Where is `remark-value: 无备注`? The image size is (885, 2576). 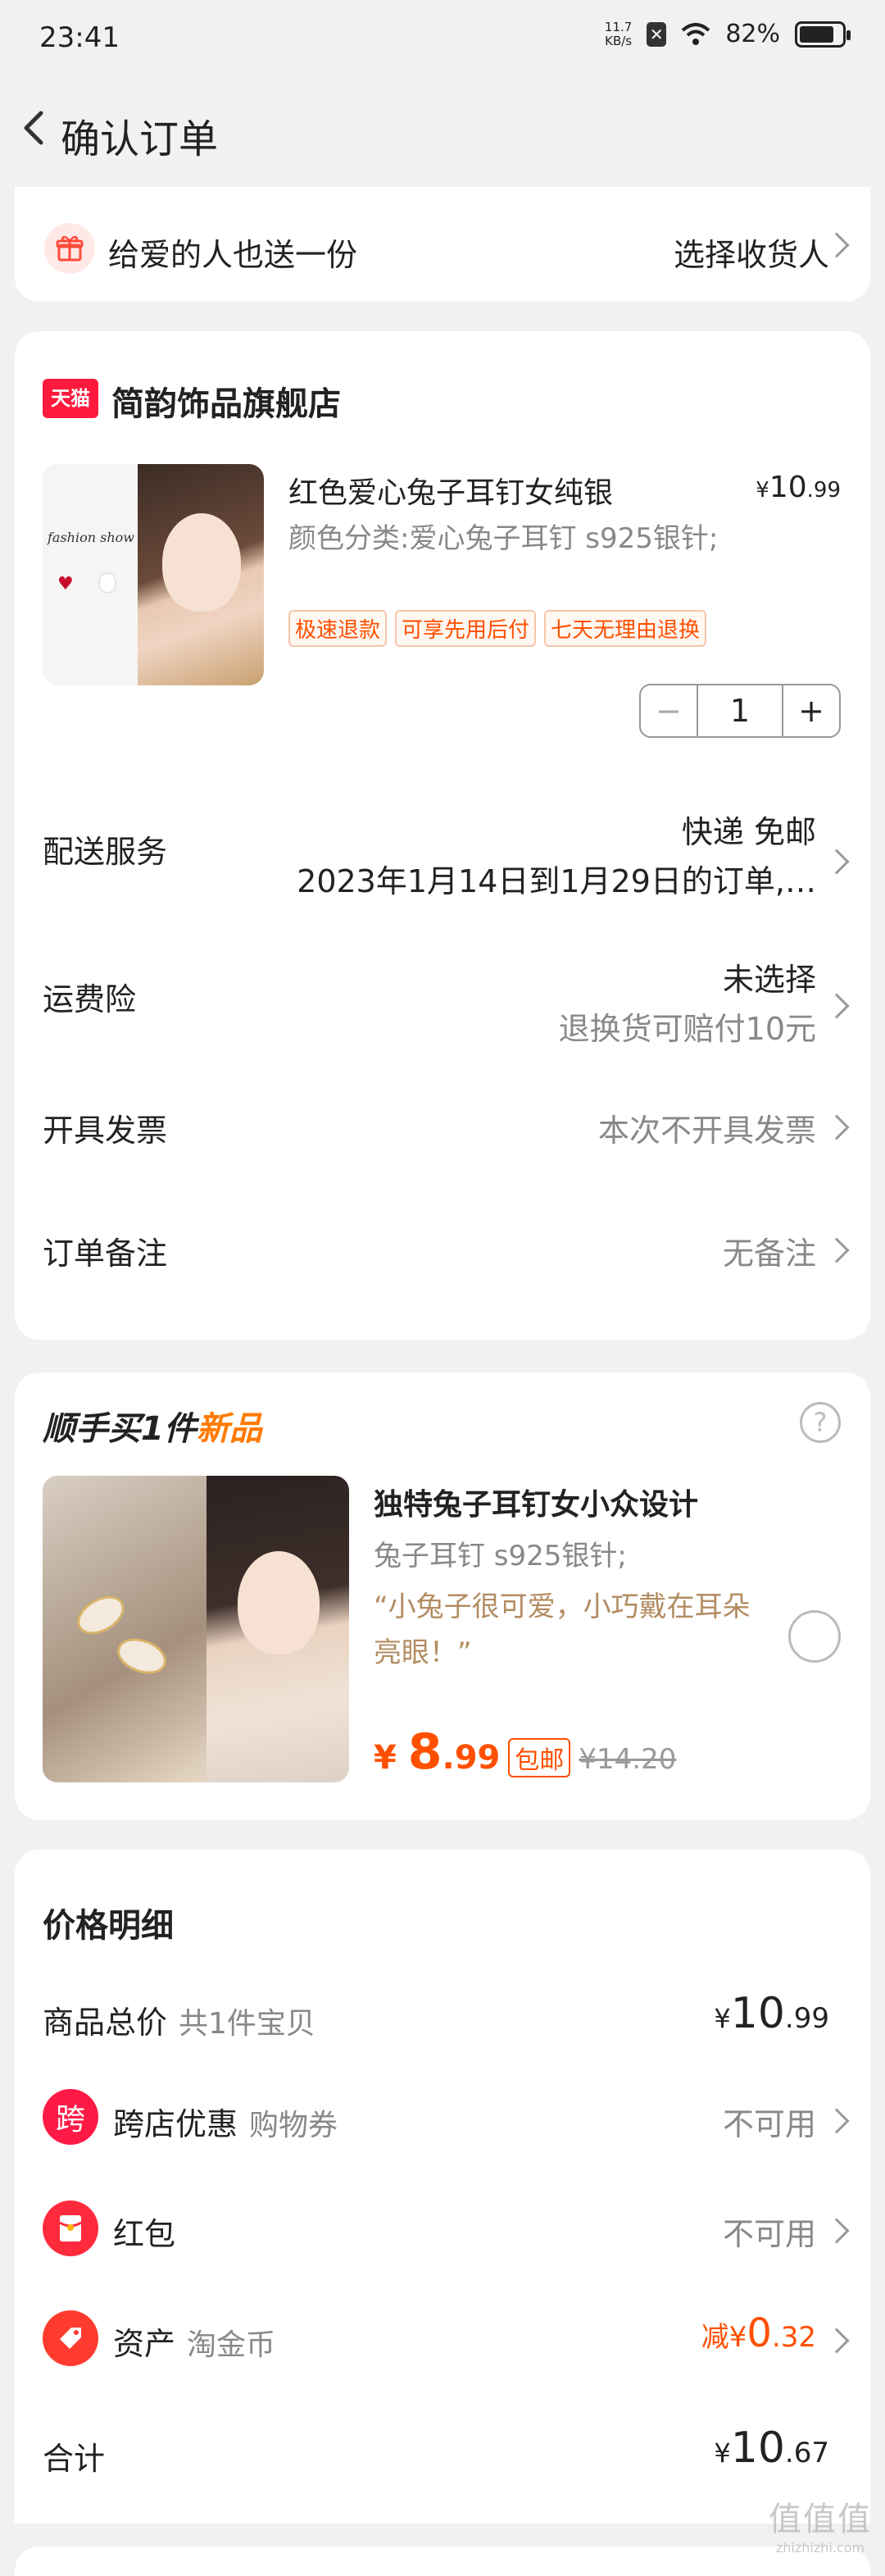
remark-value: 无备注 is located at coordinates (769, 1254).